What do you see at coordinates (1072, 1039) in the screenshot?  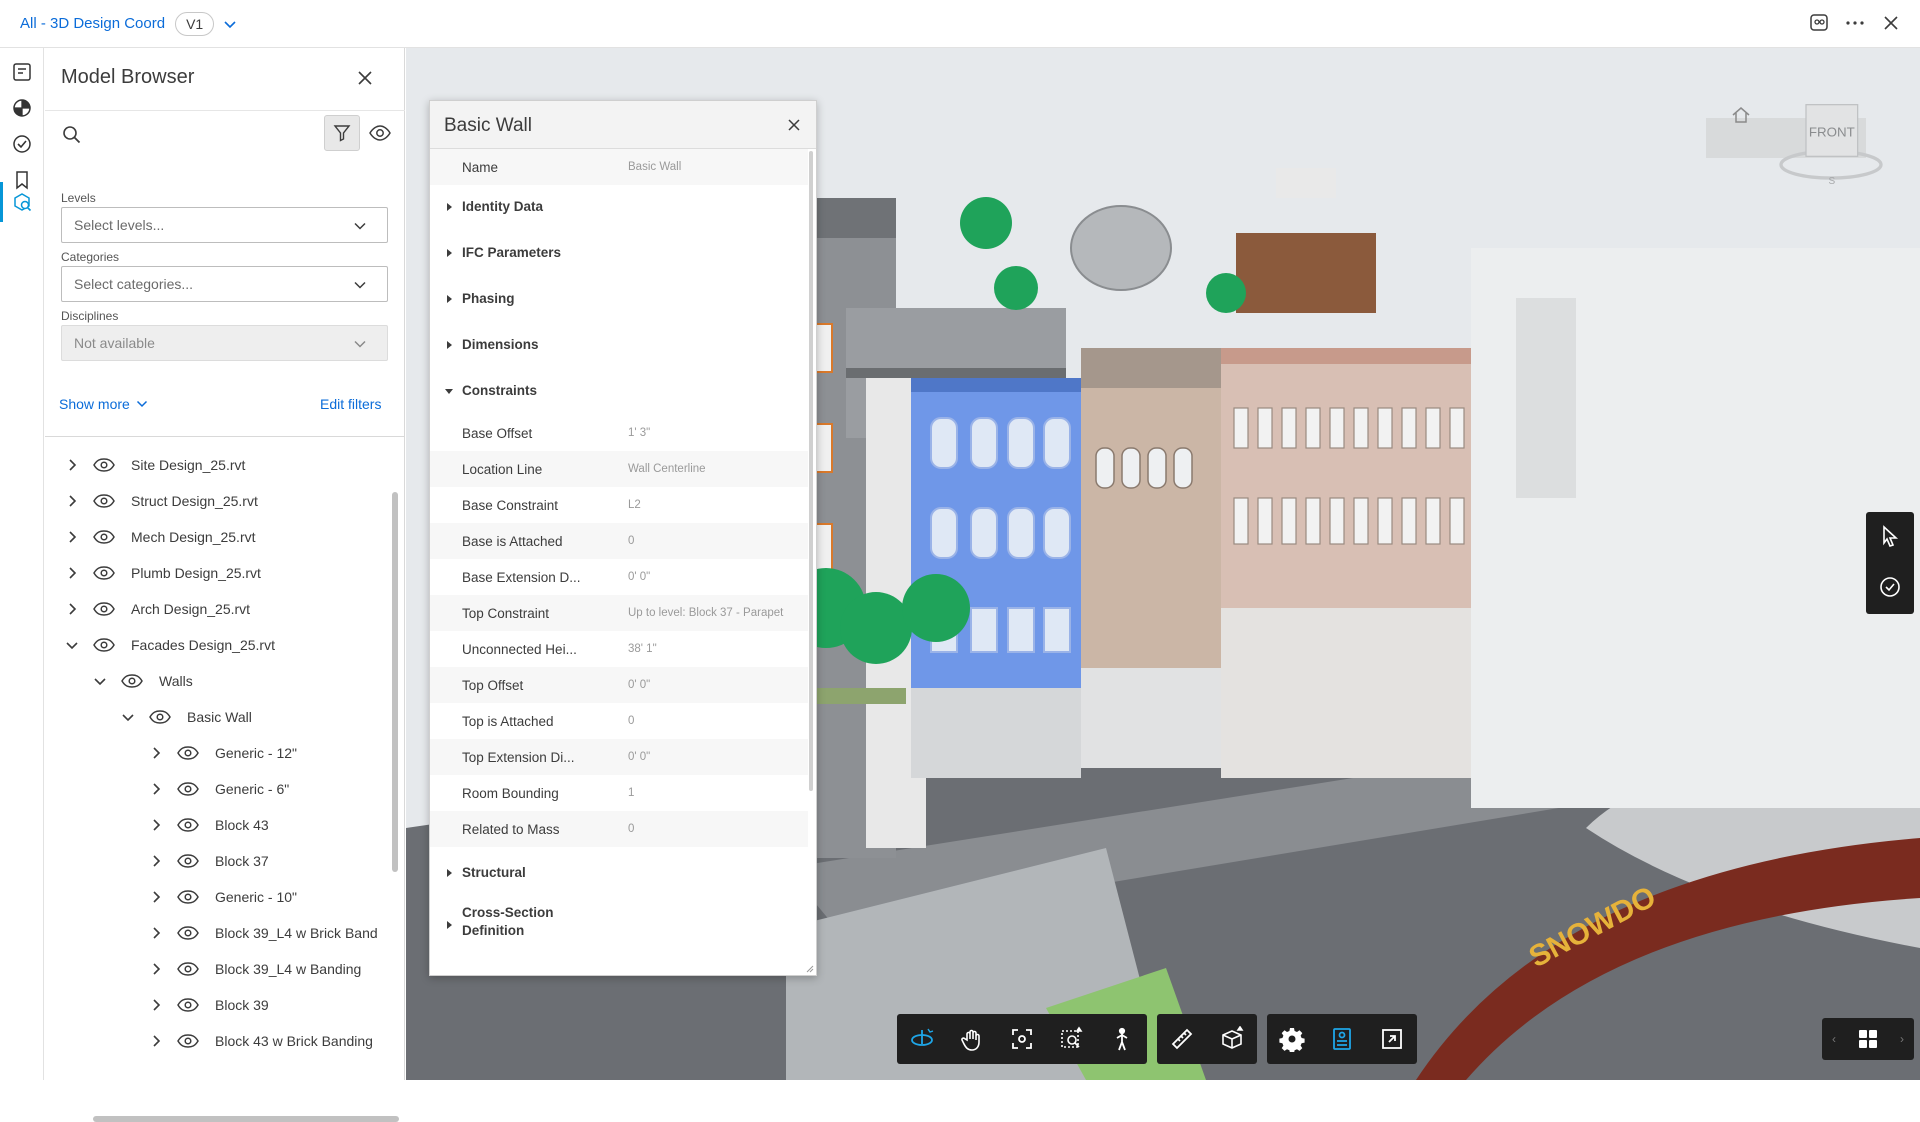 I see `zoom-window-button` at bounding box center [1072, 1039].